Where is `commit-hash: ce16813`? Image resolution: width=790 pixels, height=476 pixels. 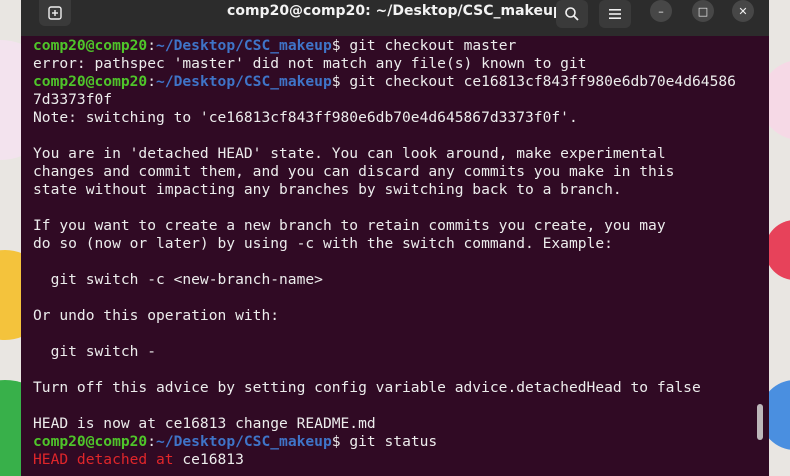
commit-hash: ce16813 is located at coordinates (208, 459).